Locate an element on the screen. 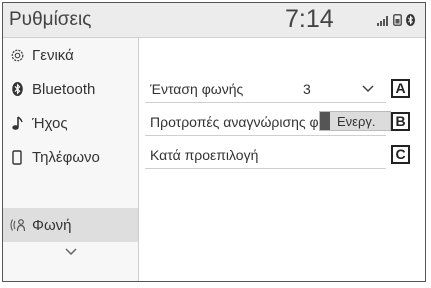 The image size is (431, 288). toggle-state: Ενεργ. is located at coordinates (356, 121).